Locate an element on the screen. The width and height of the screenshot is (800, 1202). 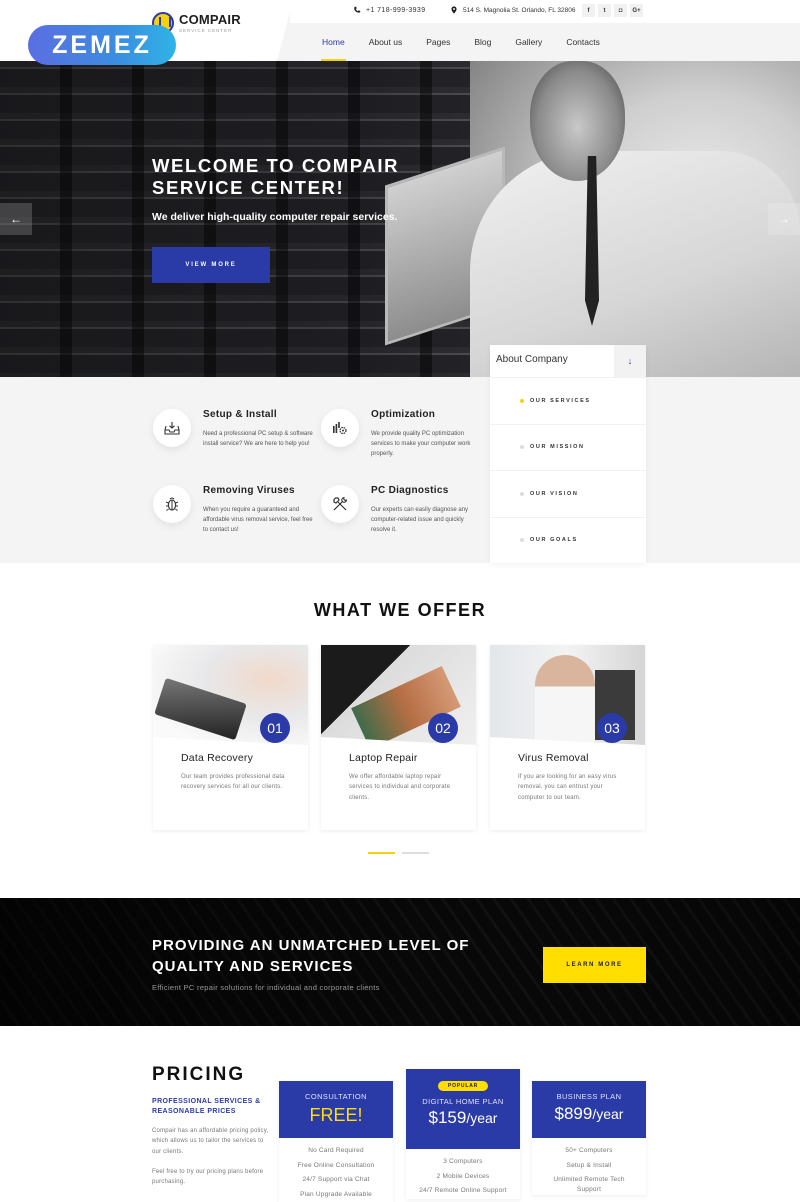
plan-feature: 3 Computers is located at coordinates (463, 1162).